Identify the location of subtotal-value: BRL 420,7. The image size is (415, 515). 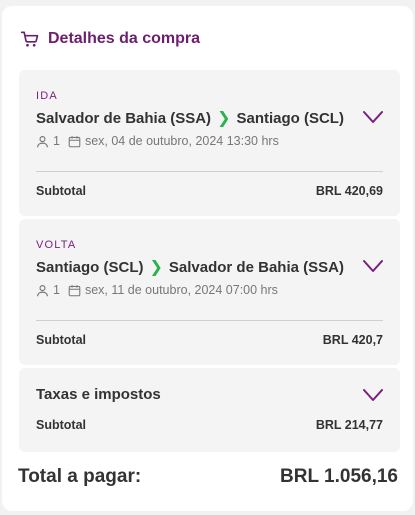
(352, 340).